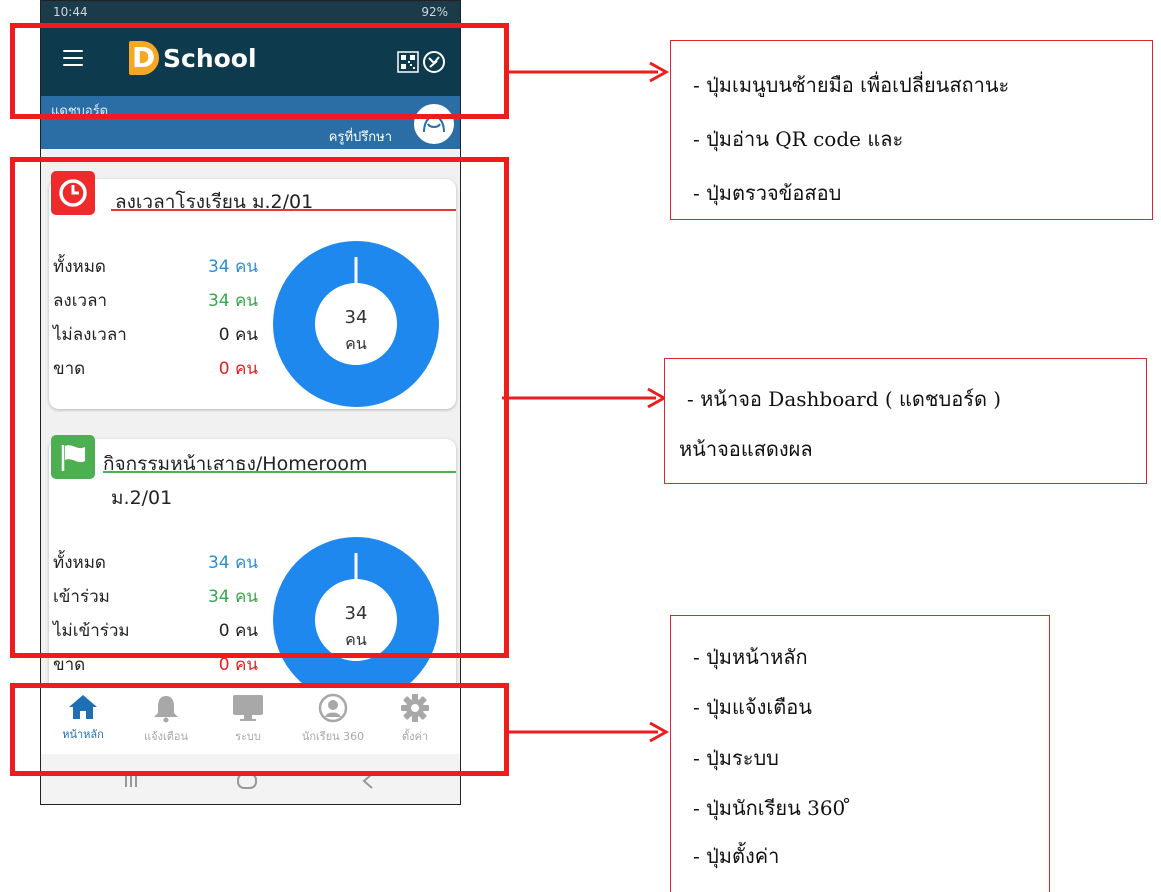 The width and height of the screenshot is (1161, 892). What do you see at coordinates (736, 856) in the screenshot?
I see `callout-line: - ปุ่มตั้งค่า` at bounding box center [736, 856].